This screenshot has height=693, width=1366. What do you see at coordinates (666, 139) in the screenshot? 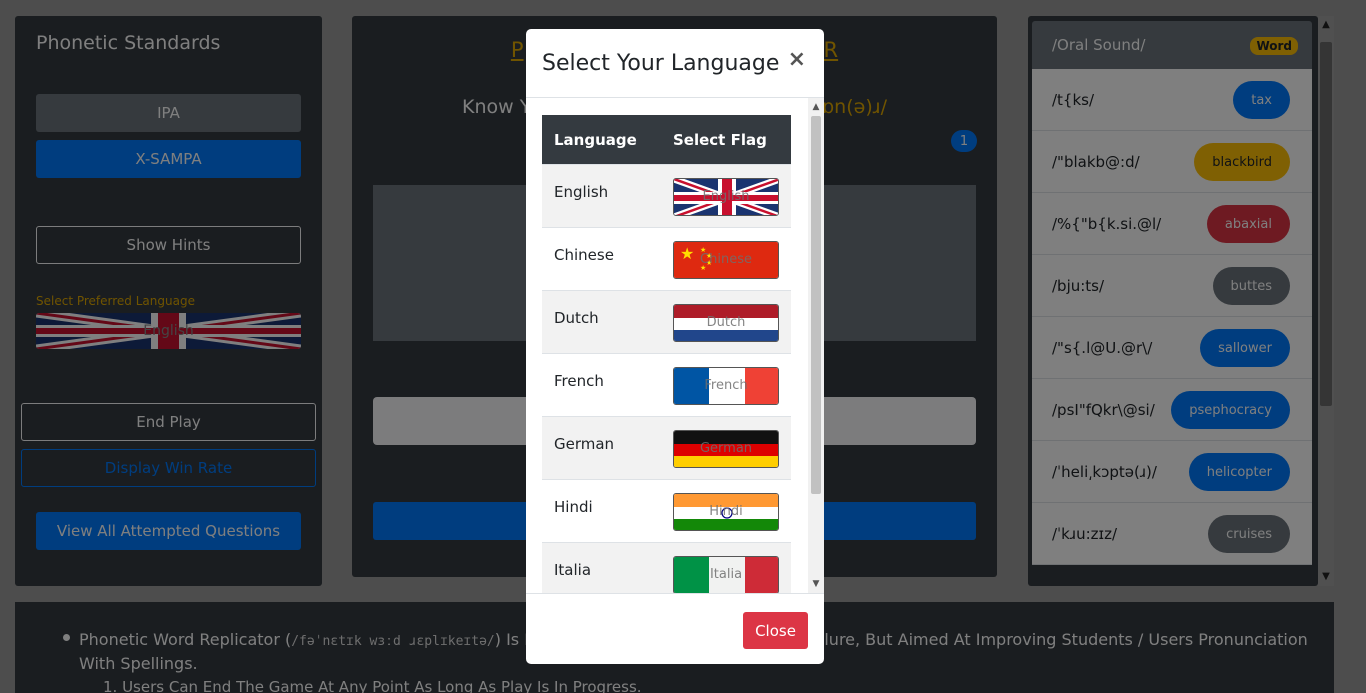
I see `language-table-header: Language Select Flag` at bounding box center [666, 139].